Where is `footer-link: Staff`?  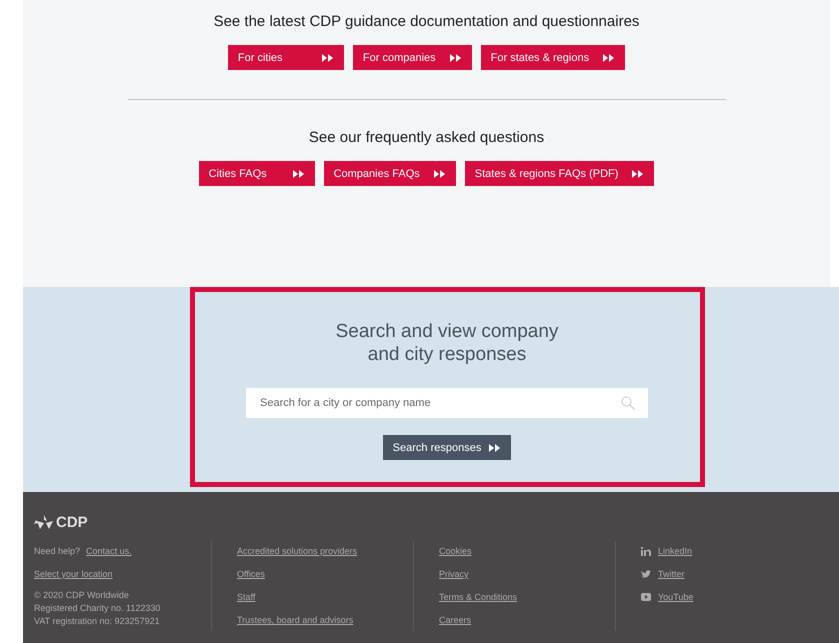 footer-link: Staff is located at coordinates (246, 597).